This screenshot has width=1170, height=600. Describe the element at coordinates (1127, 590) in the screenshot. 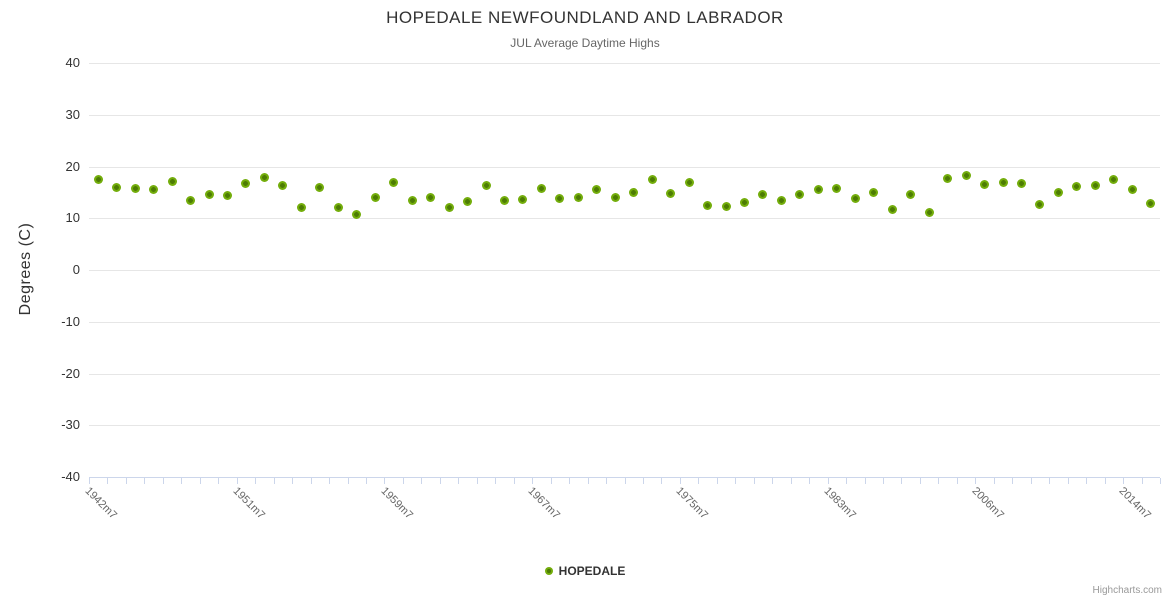

I see `highcharts-credits-link: Highcharts.com` at that location.